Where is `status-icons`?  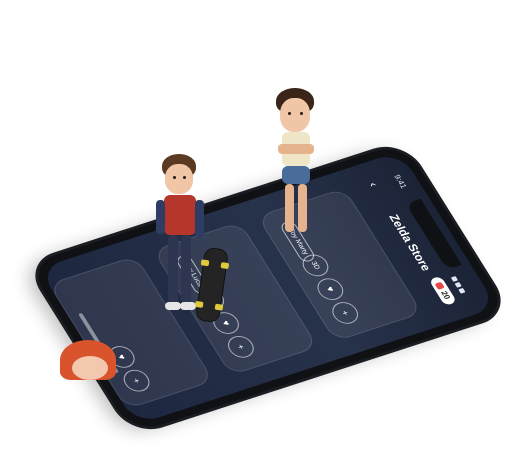 status-icons is located at coordinates (462, 284).